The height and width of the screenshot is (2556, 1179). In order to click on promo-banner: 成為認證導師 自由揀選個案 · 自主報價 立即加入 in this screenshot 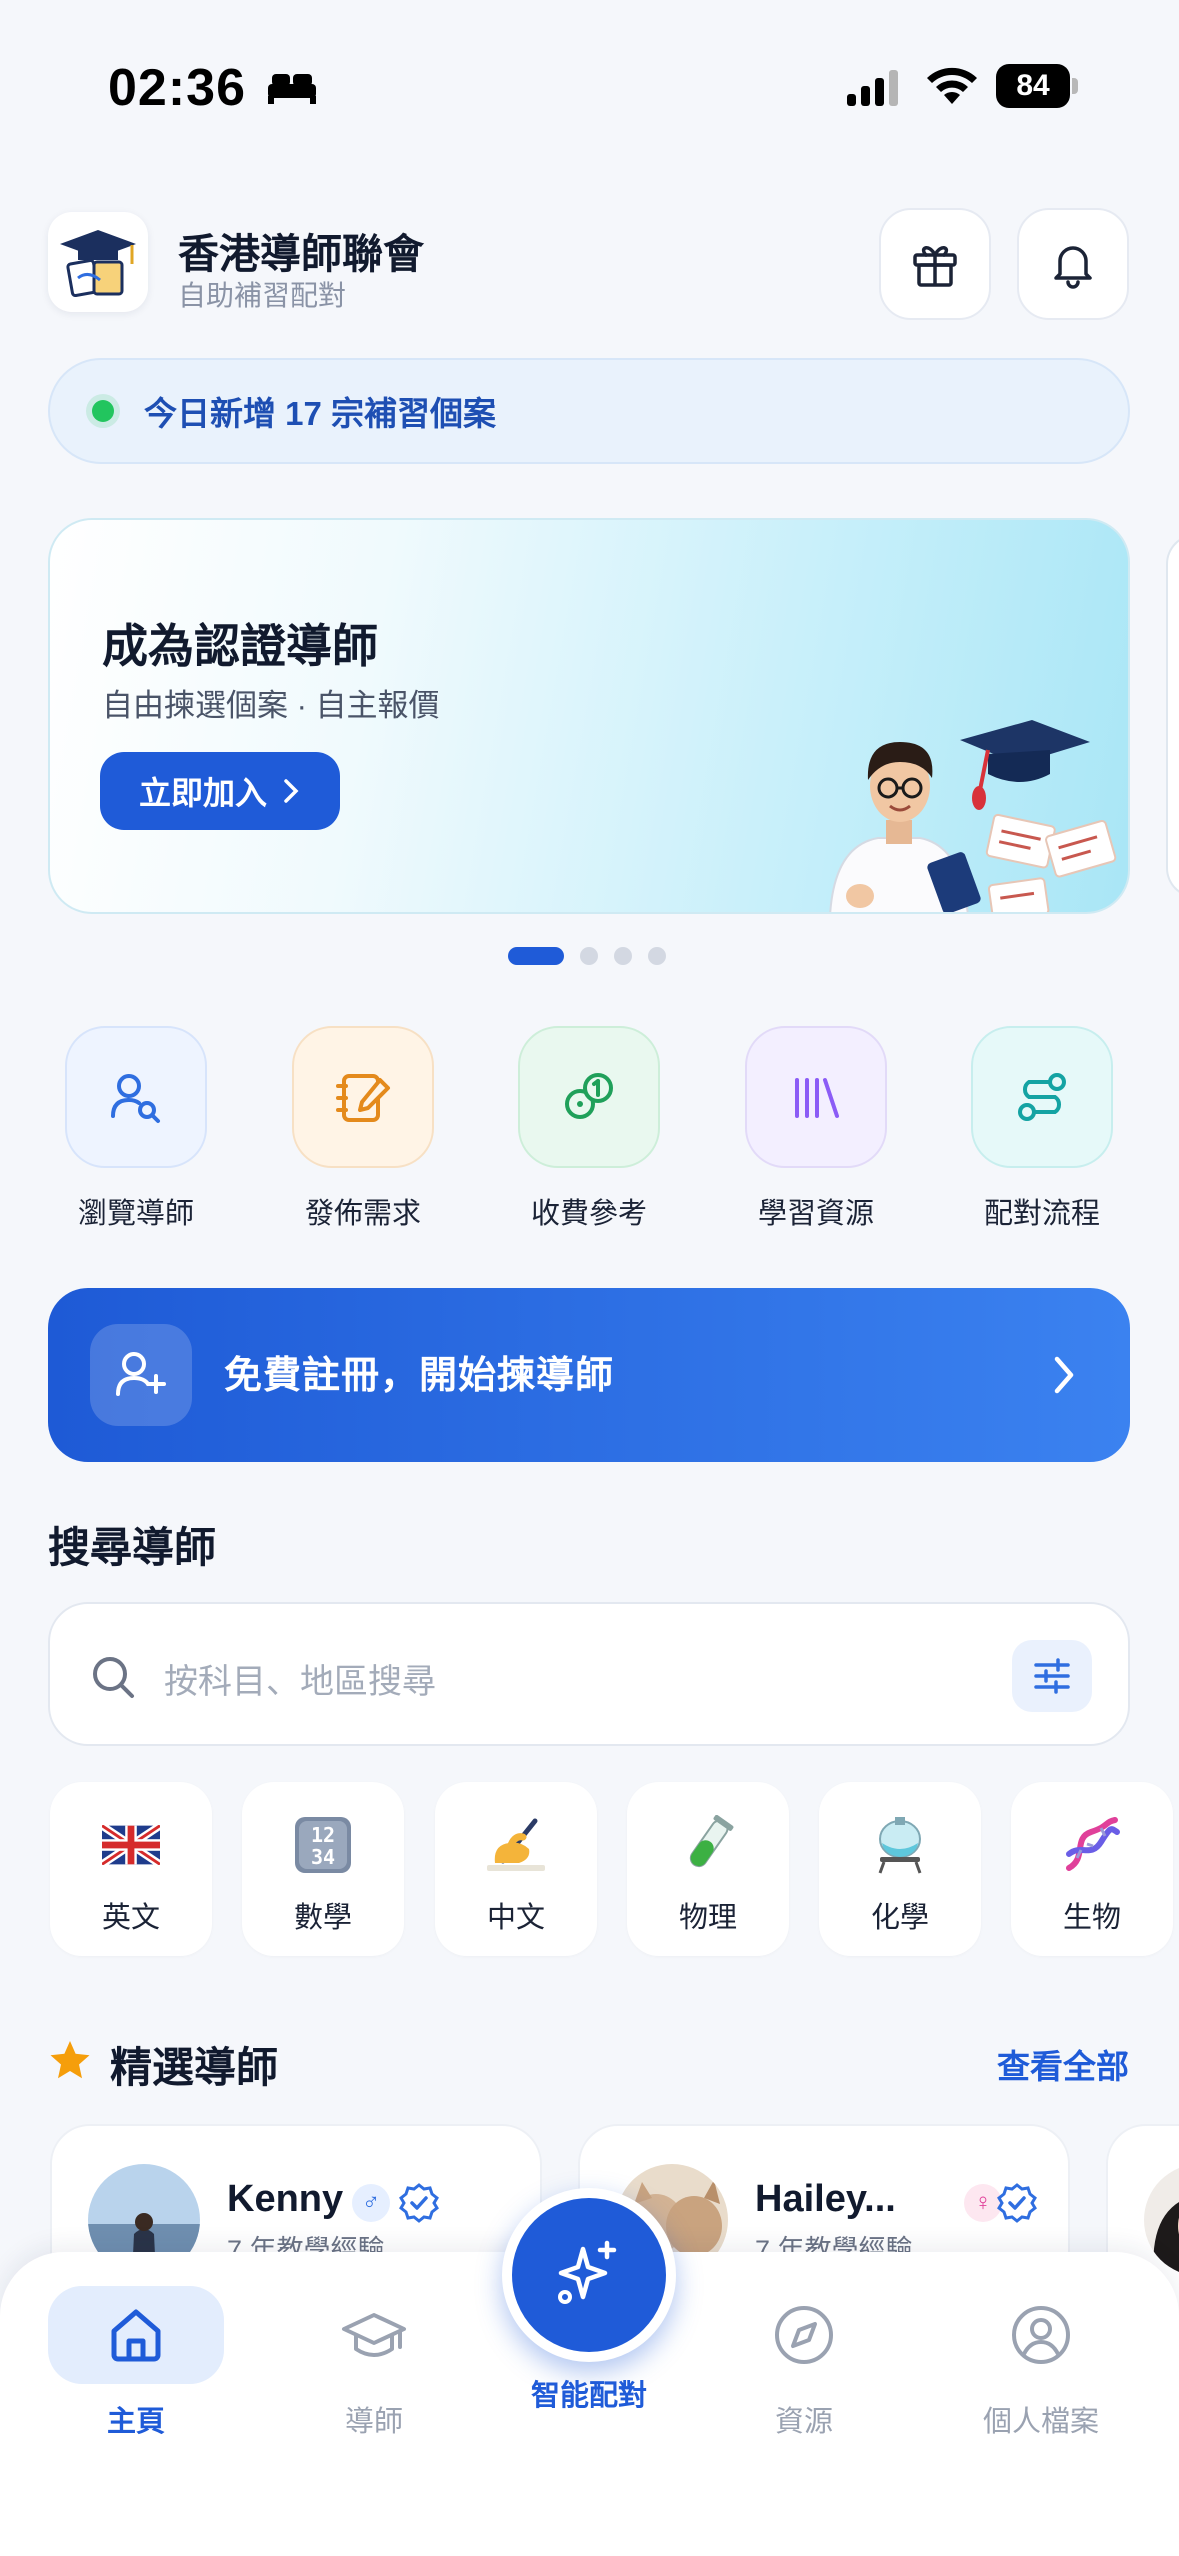, I will do `click(589, 716)`.